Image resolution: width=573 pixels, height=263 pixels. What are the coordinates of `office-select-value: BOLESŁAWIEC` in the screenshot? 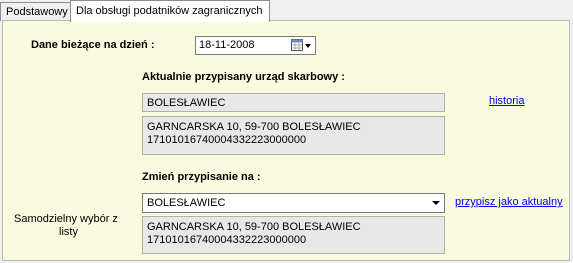 It's located at (186, 203).